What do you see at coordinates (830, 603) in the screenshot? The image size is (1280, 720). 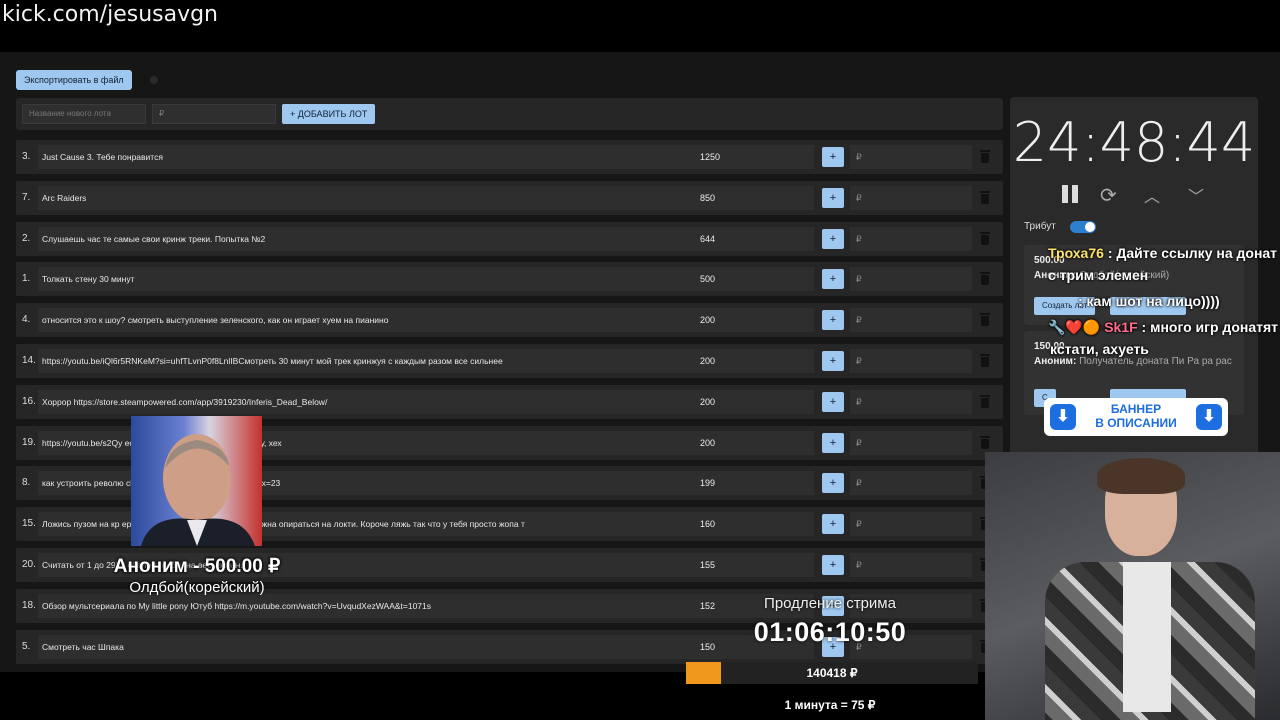 I see `extension-label: Продление стрима` at bounding box center [830, 603].